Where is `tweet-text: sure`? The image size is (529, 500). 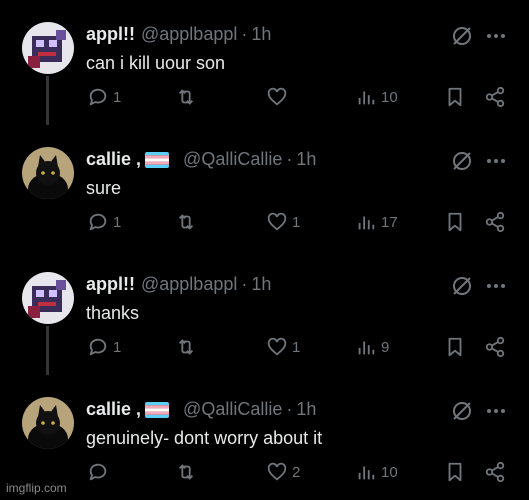 tweet-text: sure is located at coordinates (104, 188).